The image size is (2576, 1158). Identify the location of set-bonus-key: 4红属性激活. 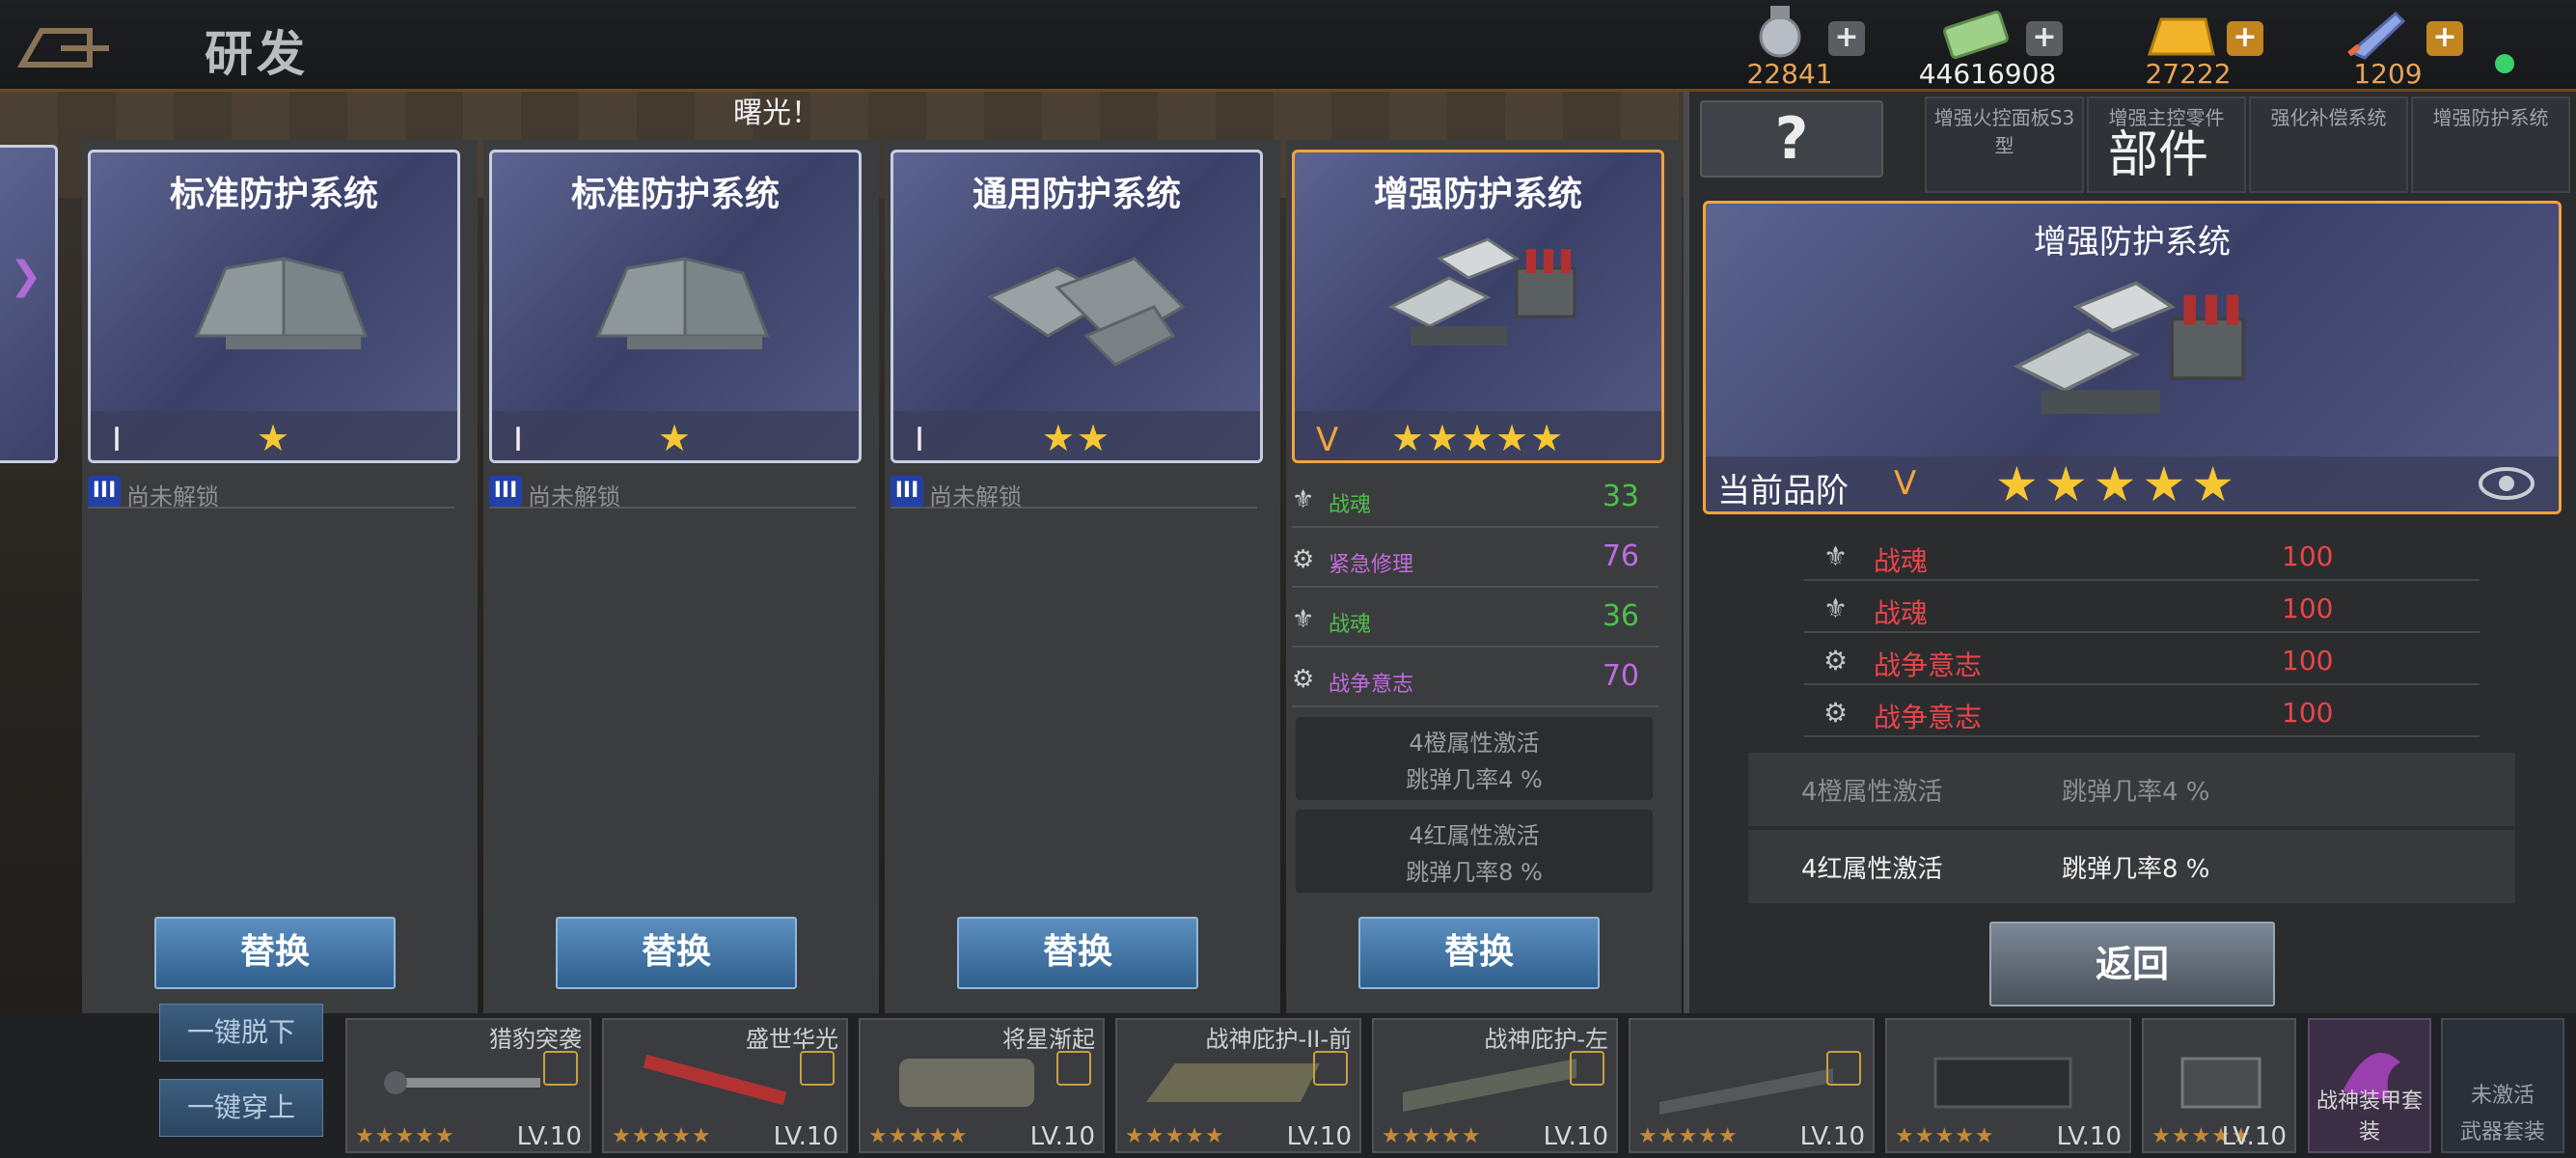
(1872, 869).